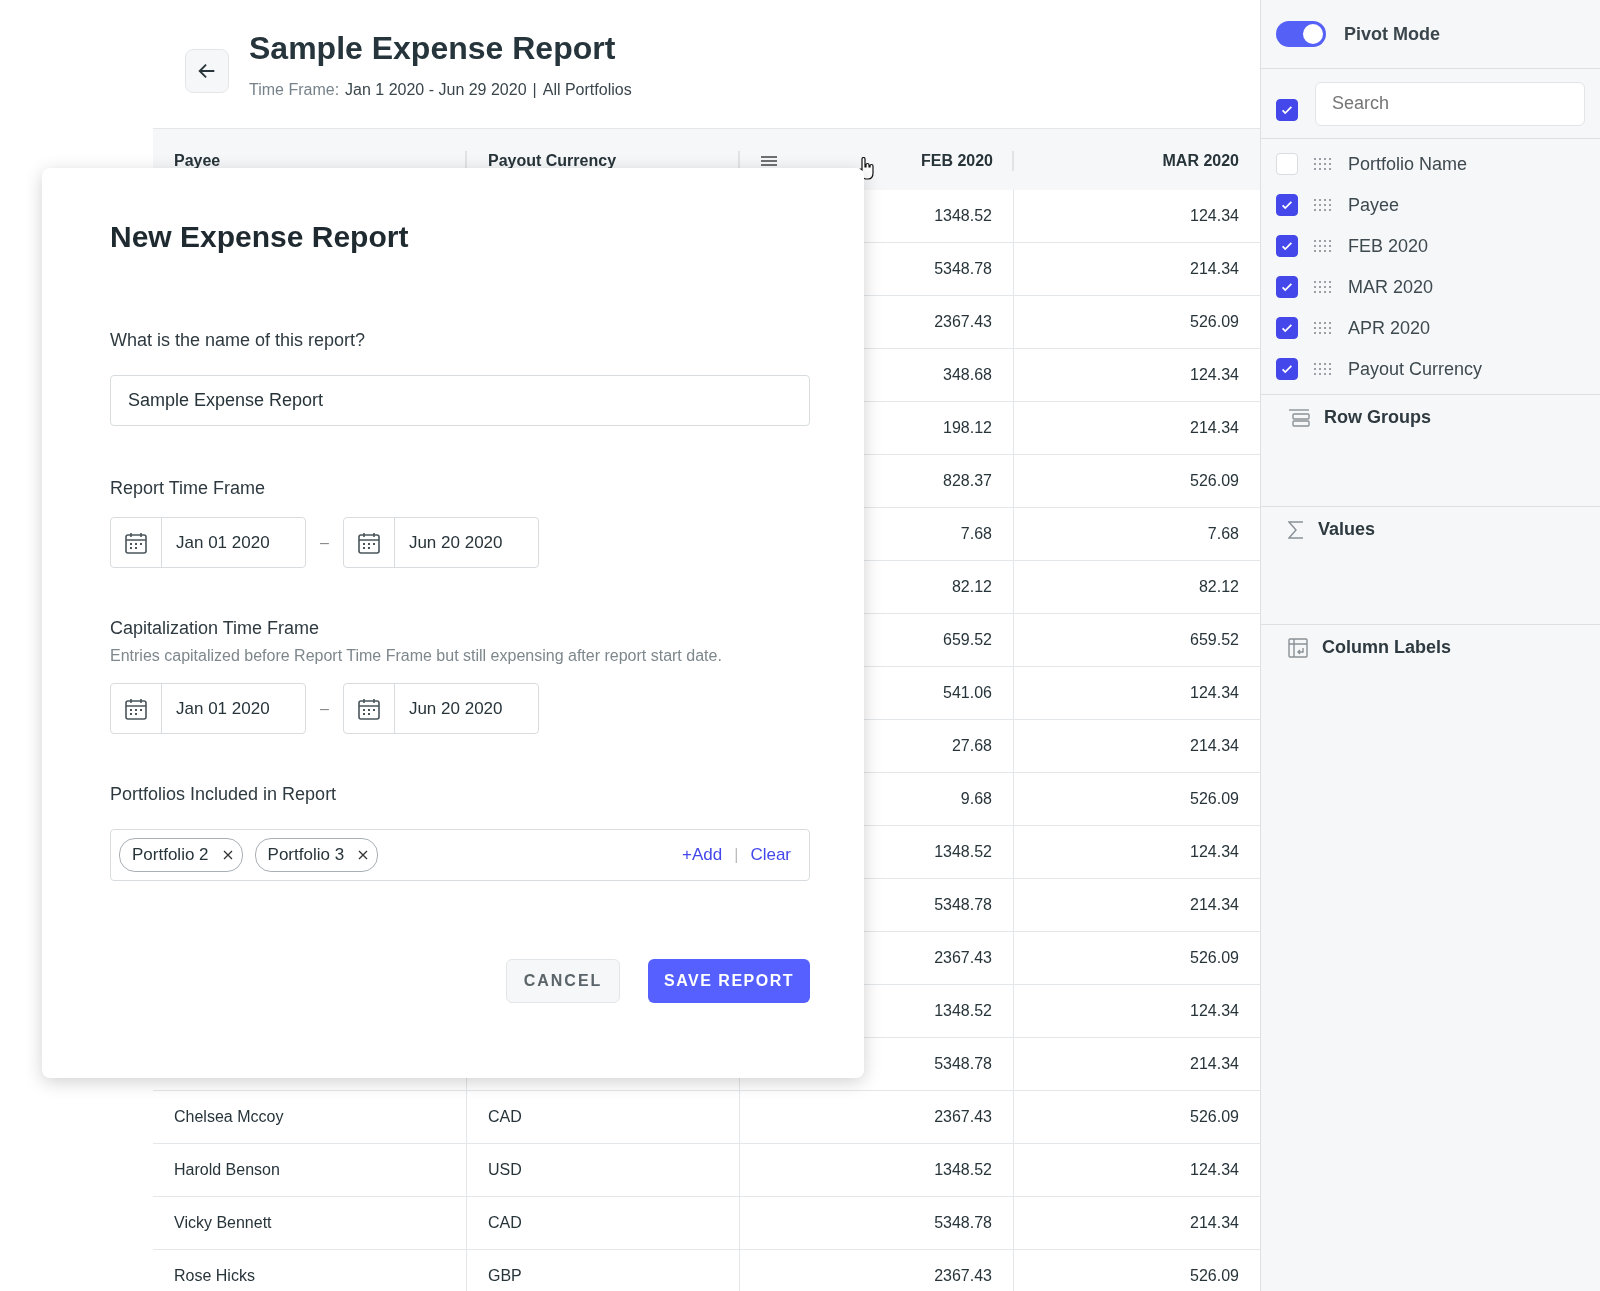 This screenshot has height=1291, width=1600. What do you see at coordinates (1374, 205) in the screenshot?
I see `column-option: Payee` at bounding box center [1374, 205].